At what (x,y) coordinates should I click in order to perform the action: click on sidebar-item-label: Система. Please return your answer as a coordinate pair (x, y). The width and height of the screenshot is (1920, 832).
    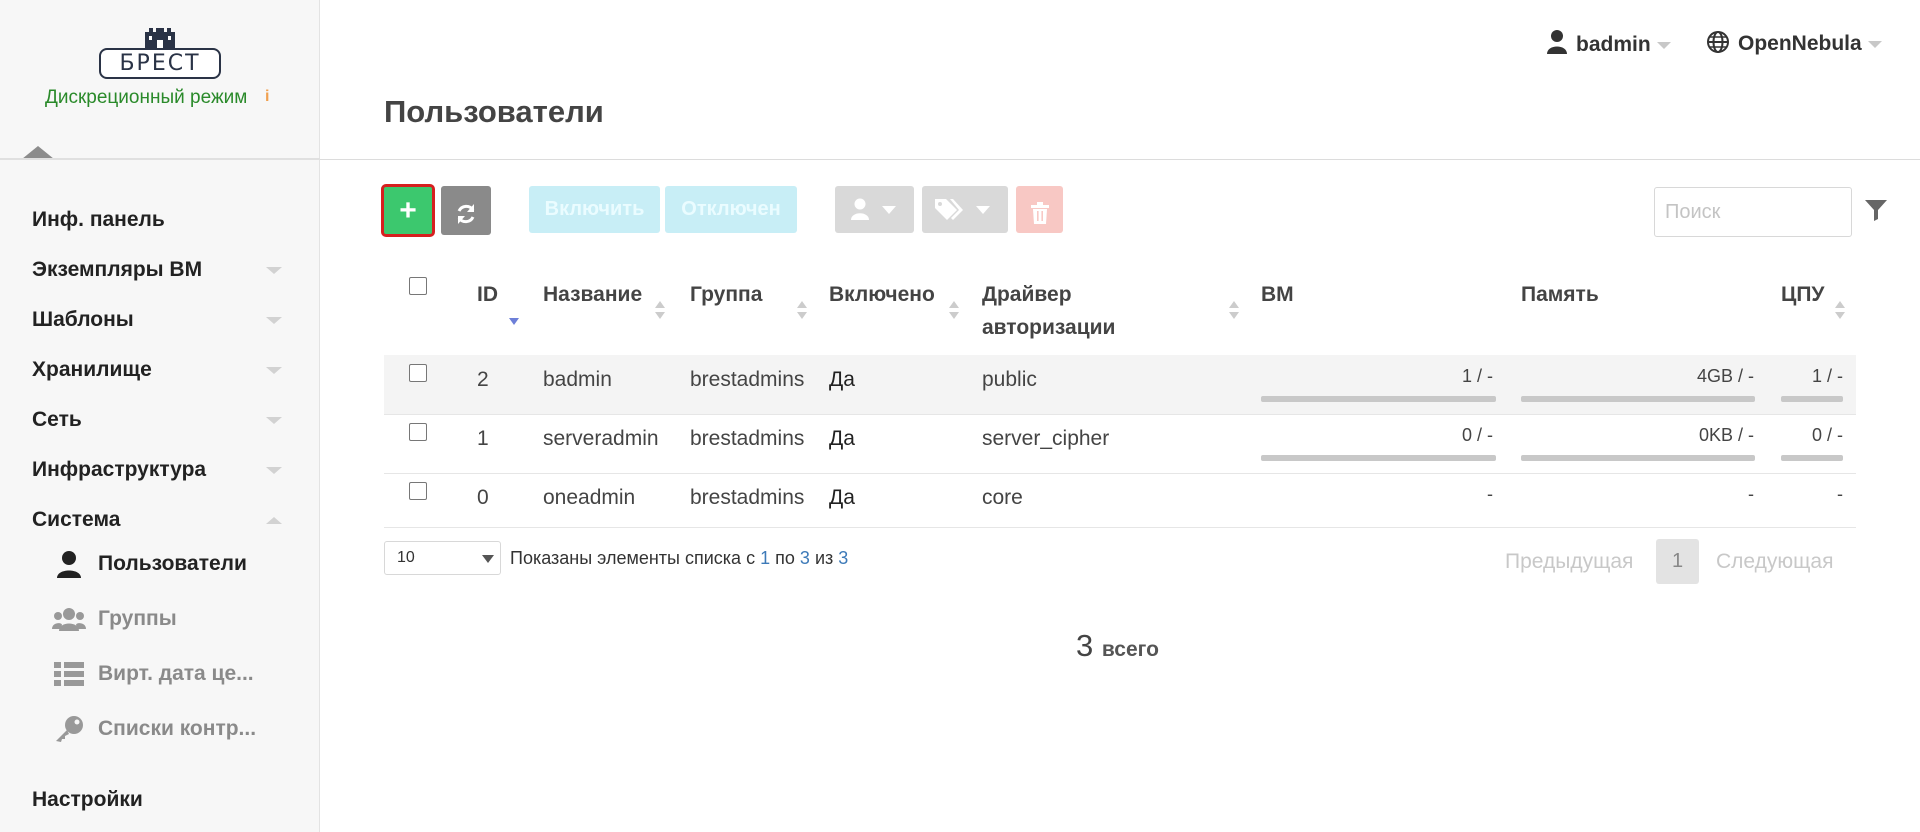
    Looking at the image, I should click on (76, 519).